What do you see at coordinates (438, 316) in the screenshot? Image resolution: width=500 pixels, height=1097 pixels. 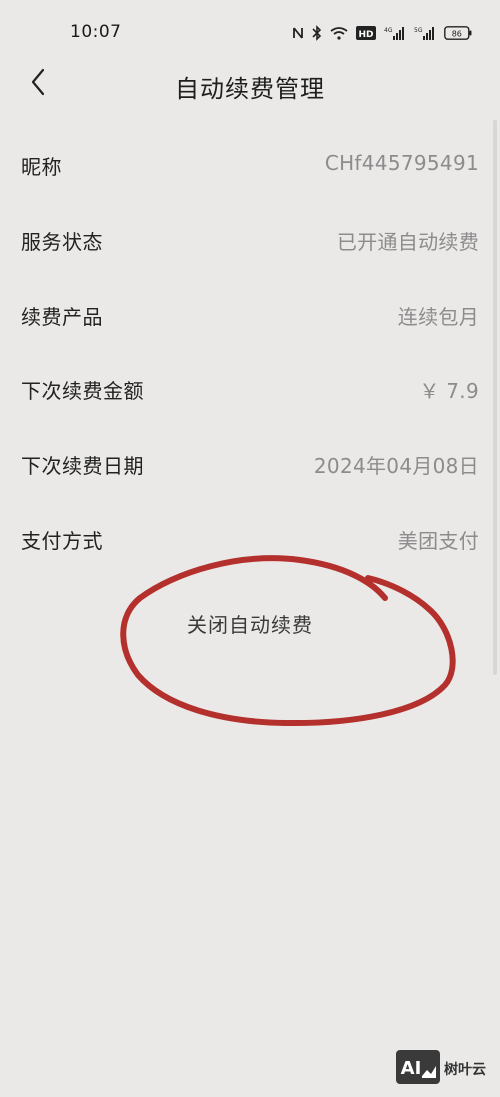 I see `row-value: 连续包月` at bounding box center [438, 316].